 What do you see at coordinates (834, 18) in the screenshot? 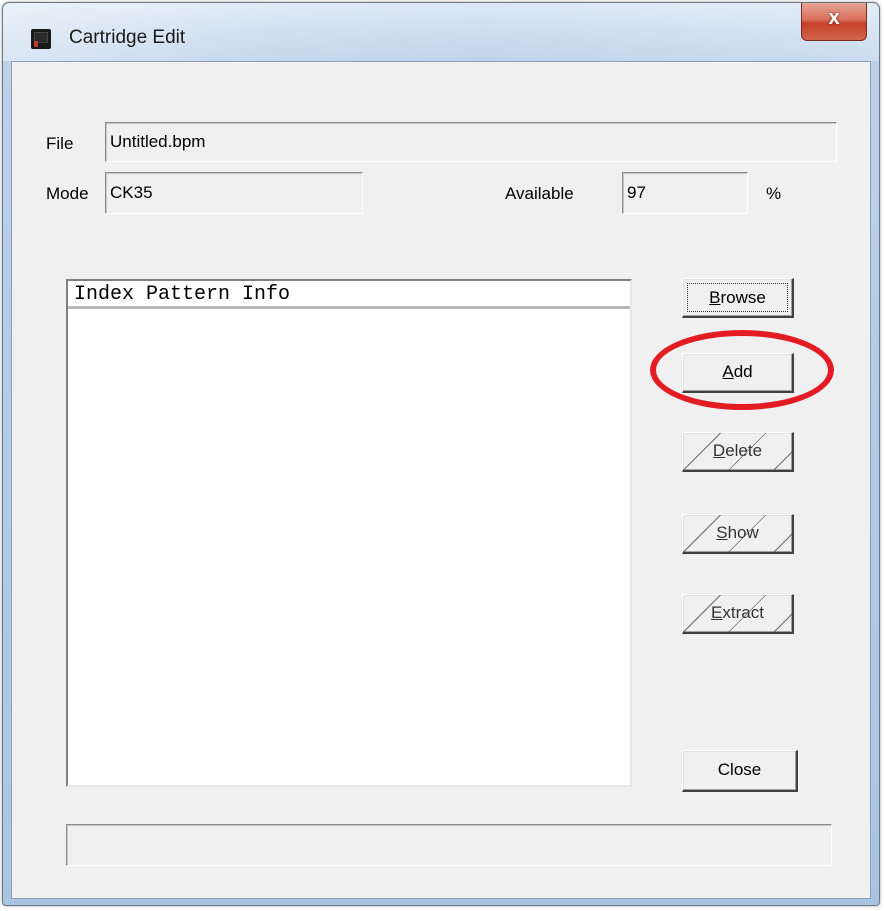
I see `close-icon: x` at bounding box center [834, 18].